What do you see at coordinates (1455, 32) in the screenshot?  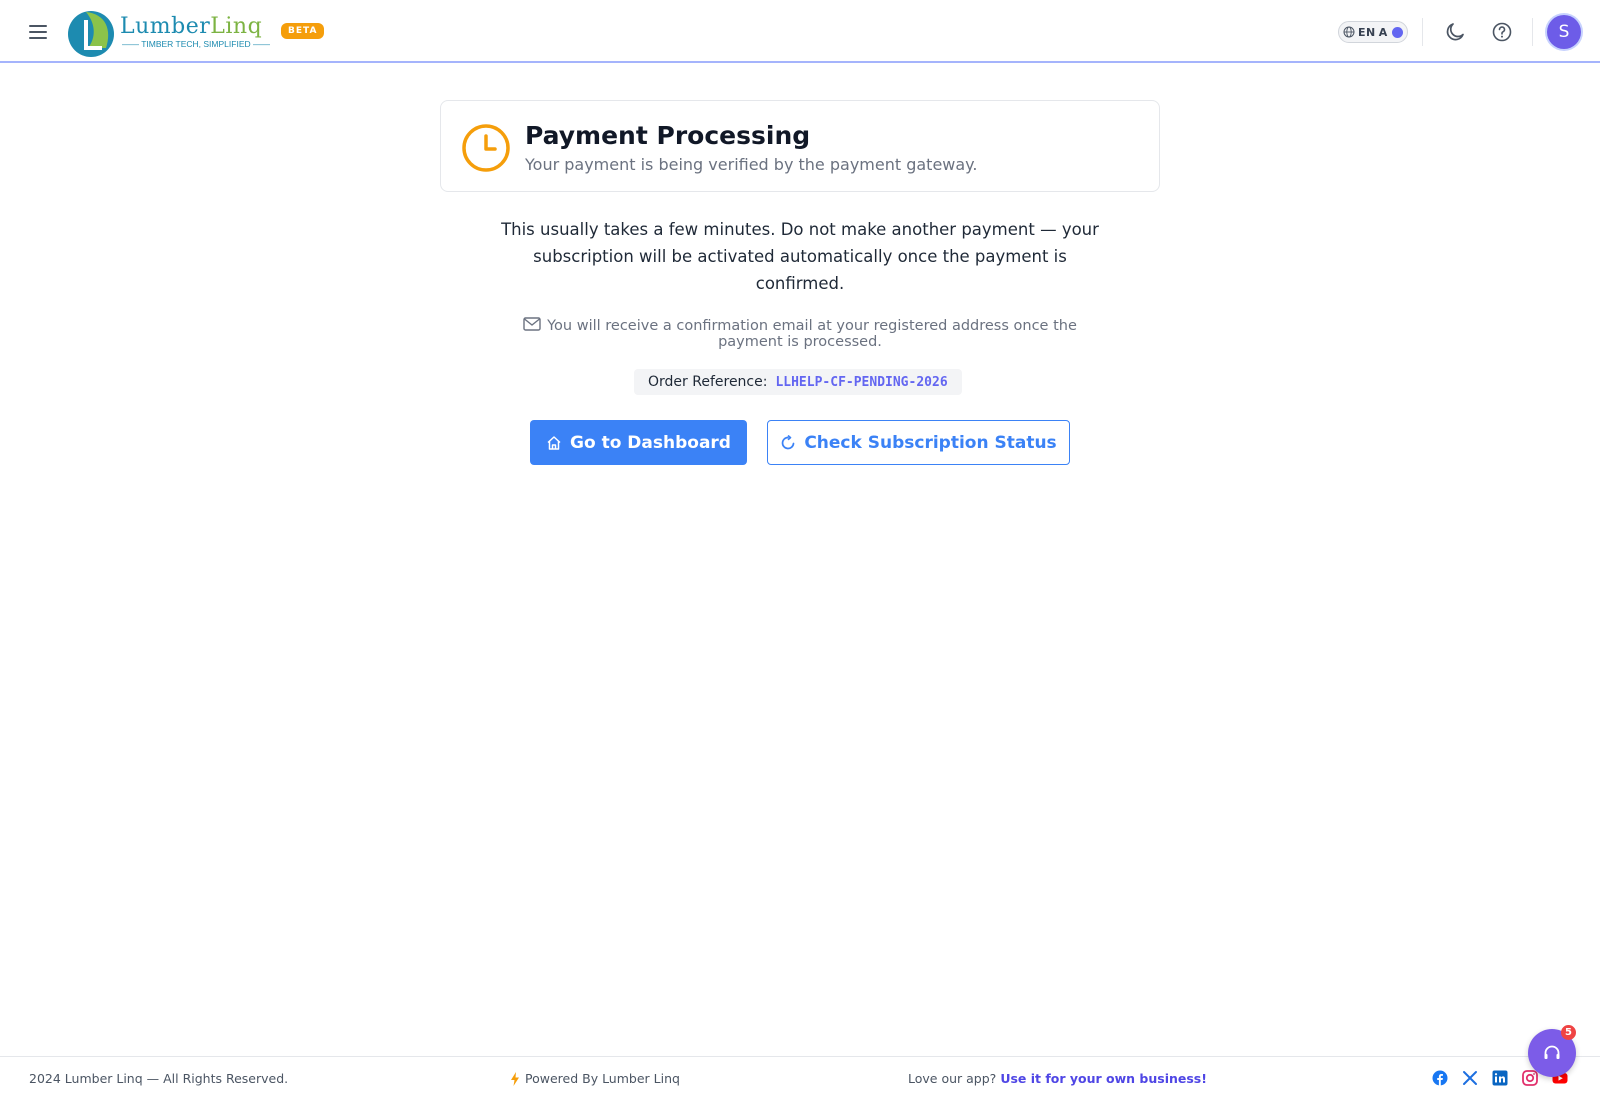 I see `dark-mode-moon-icon` at bounding box center [1455, 32].